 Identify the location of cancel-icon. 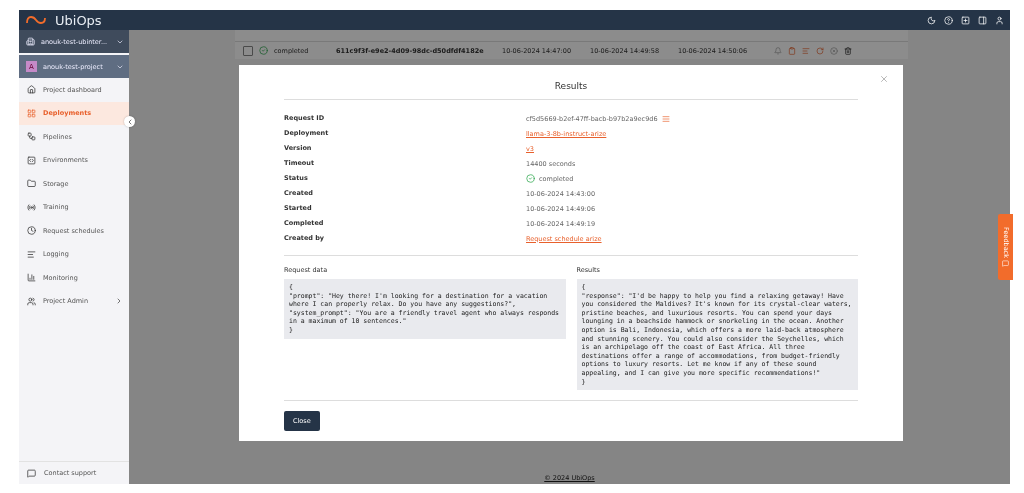
(834, 50).